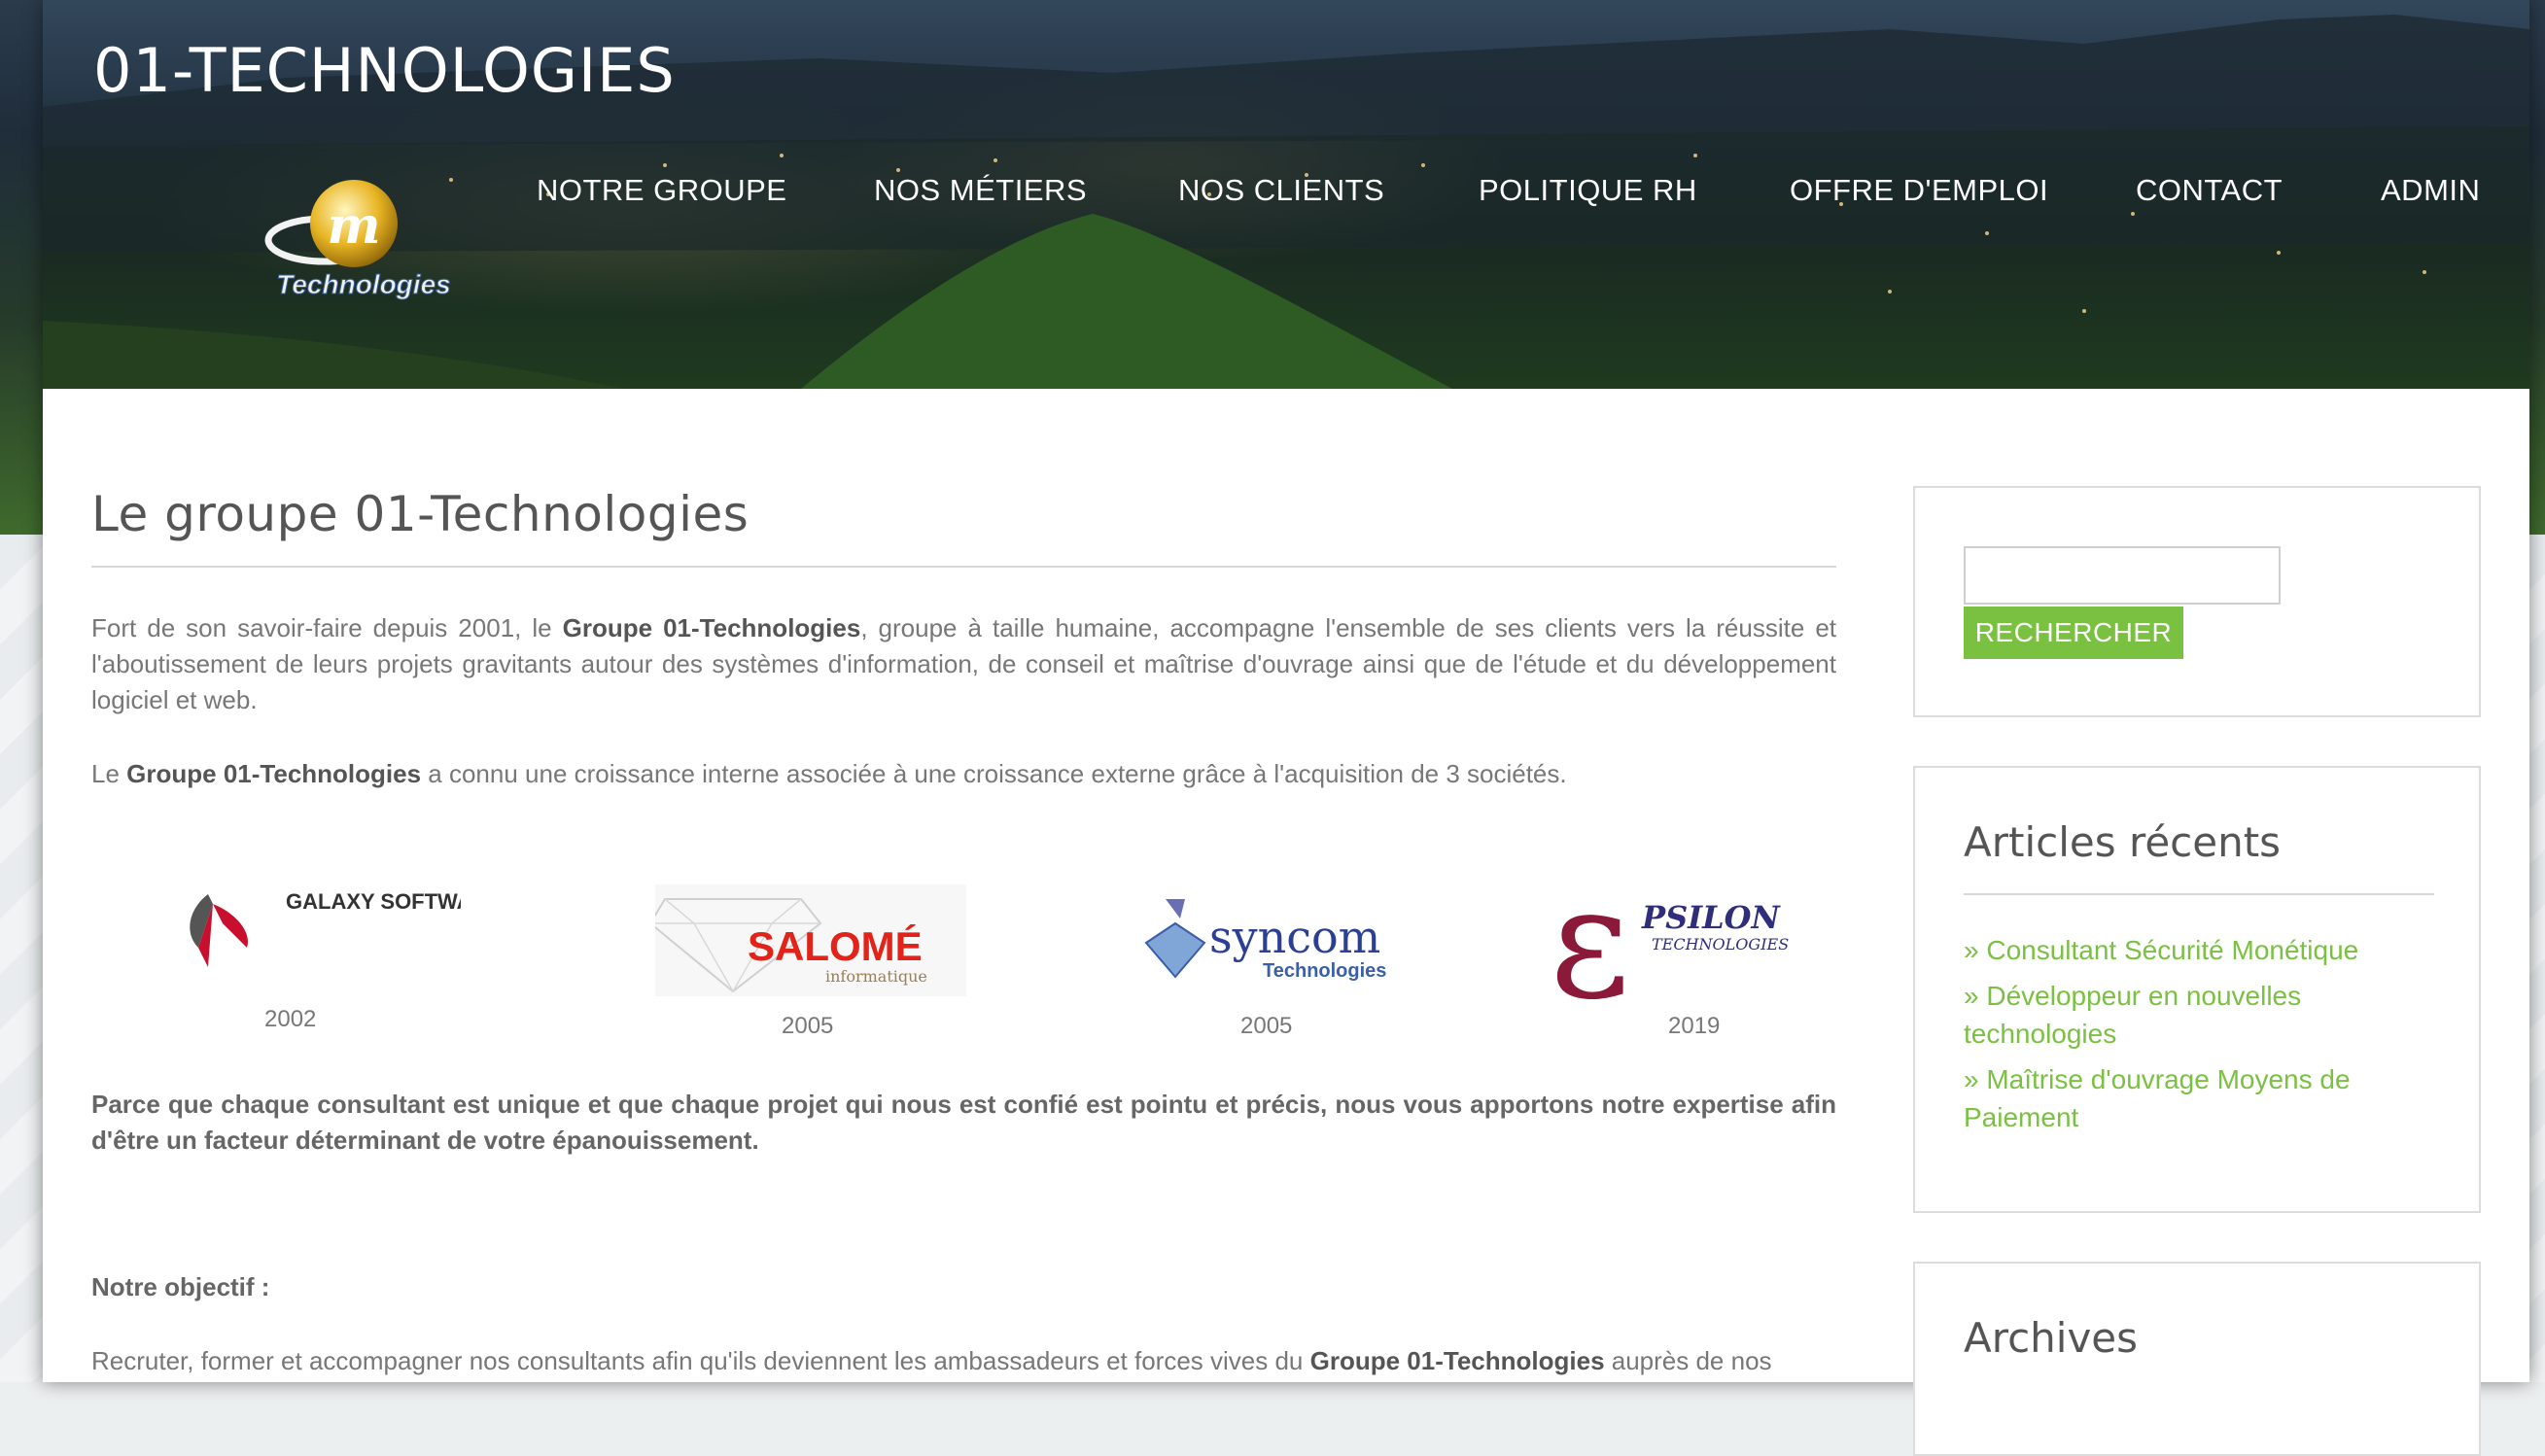  What do you see at coordinates (2051, 1338) in the screenshot?
I see `archives-title: Archives` at bounding box center [2051, 1338].